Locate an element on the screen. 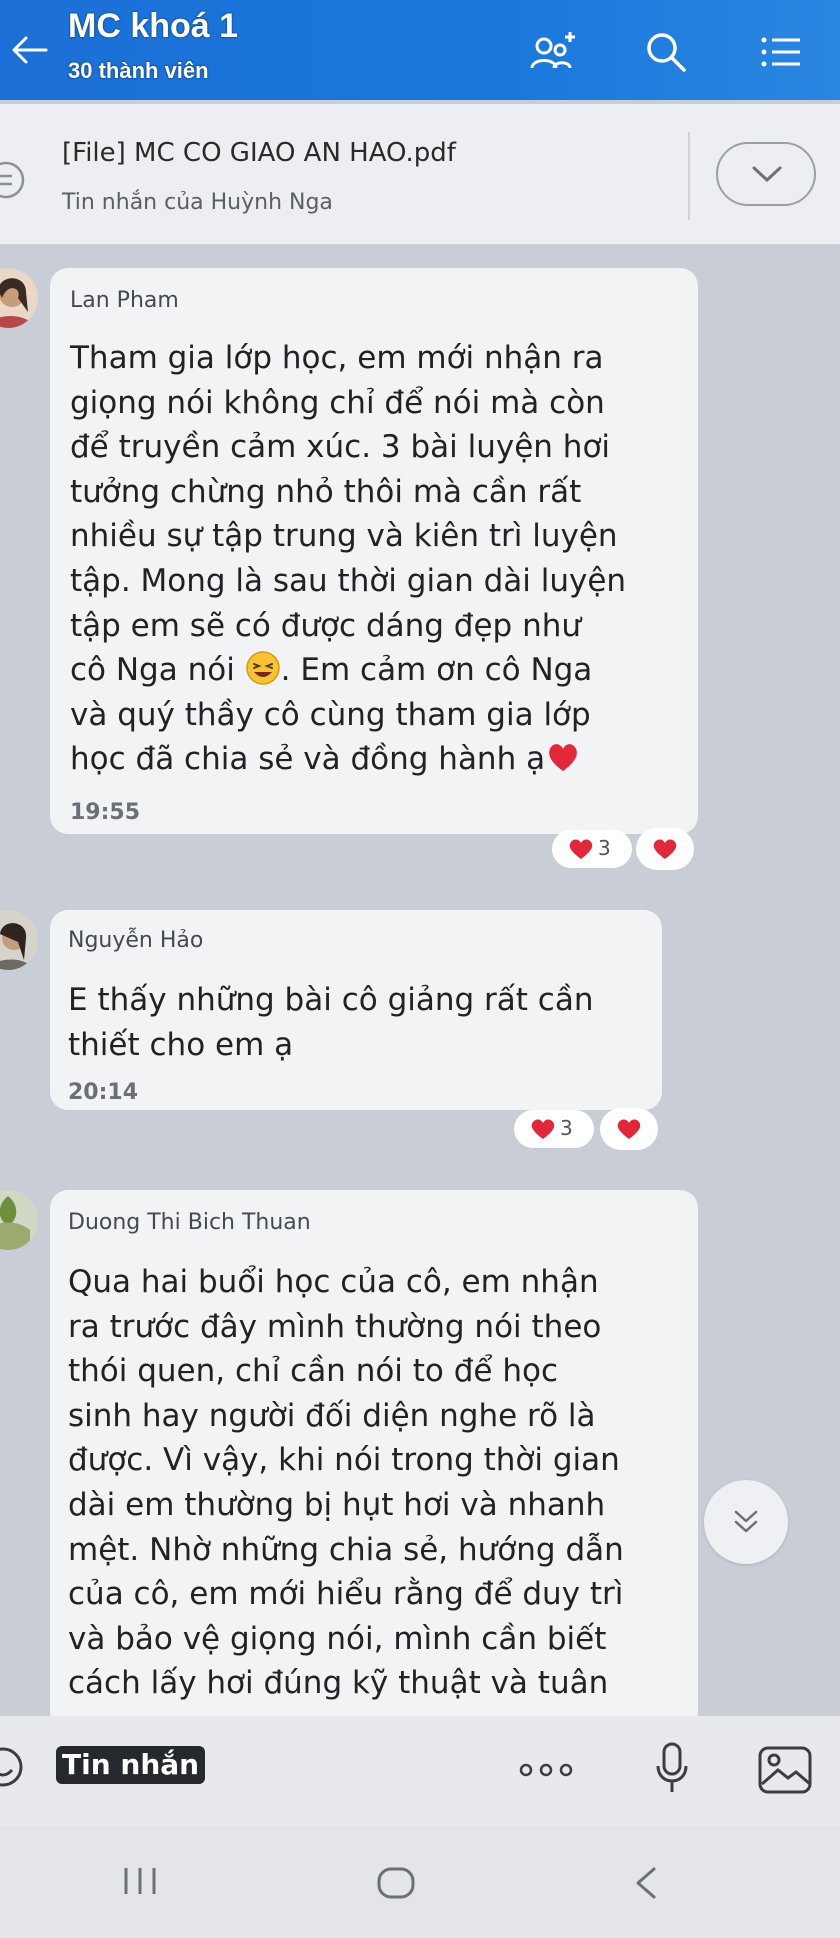  message-line: E thấy những bài cô giảng rất cần is located at coordinates (331, 1000).